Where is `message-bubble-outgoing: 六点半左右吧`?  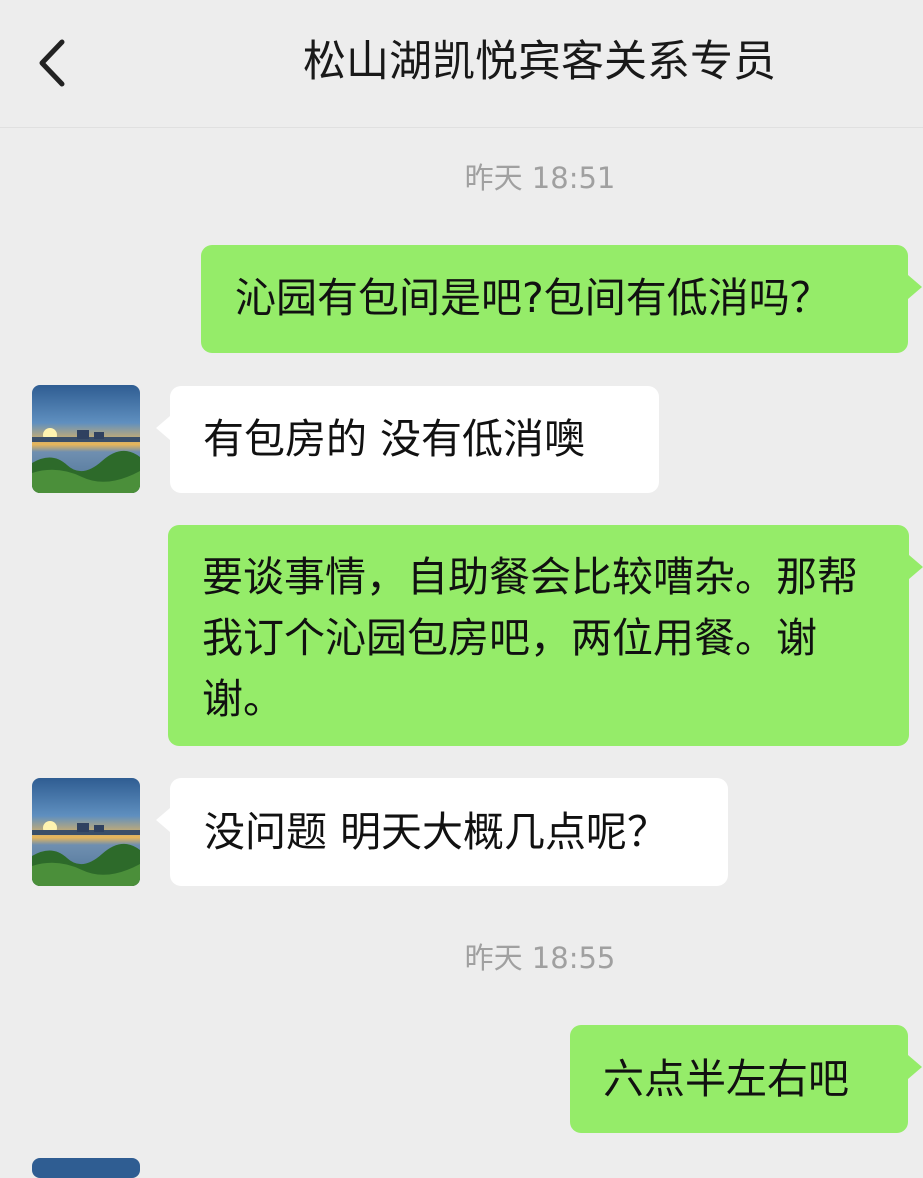
message-bubble-outgoing: 六点半左右吧 is located at coordinates (746, 1079).